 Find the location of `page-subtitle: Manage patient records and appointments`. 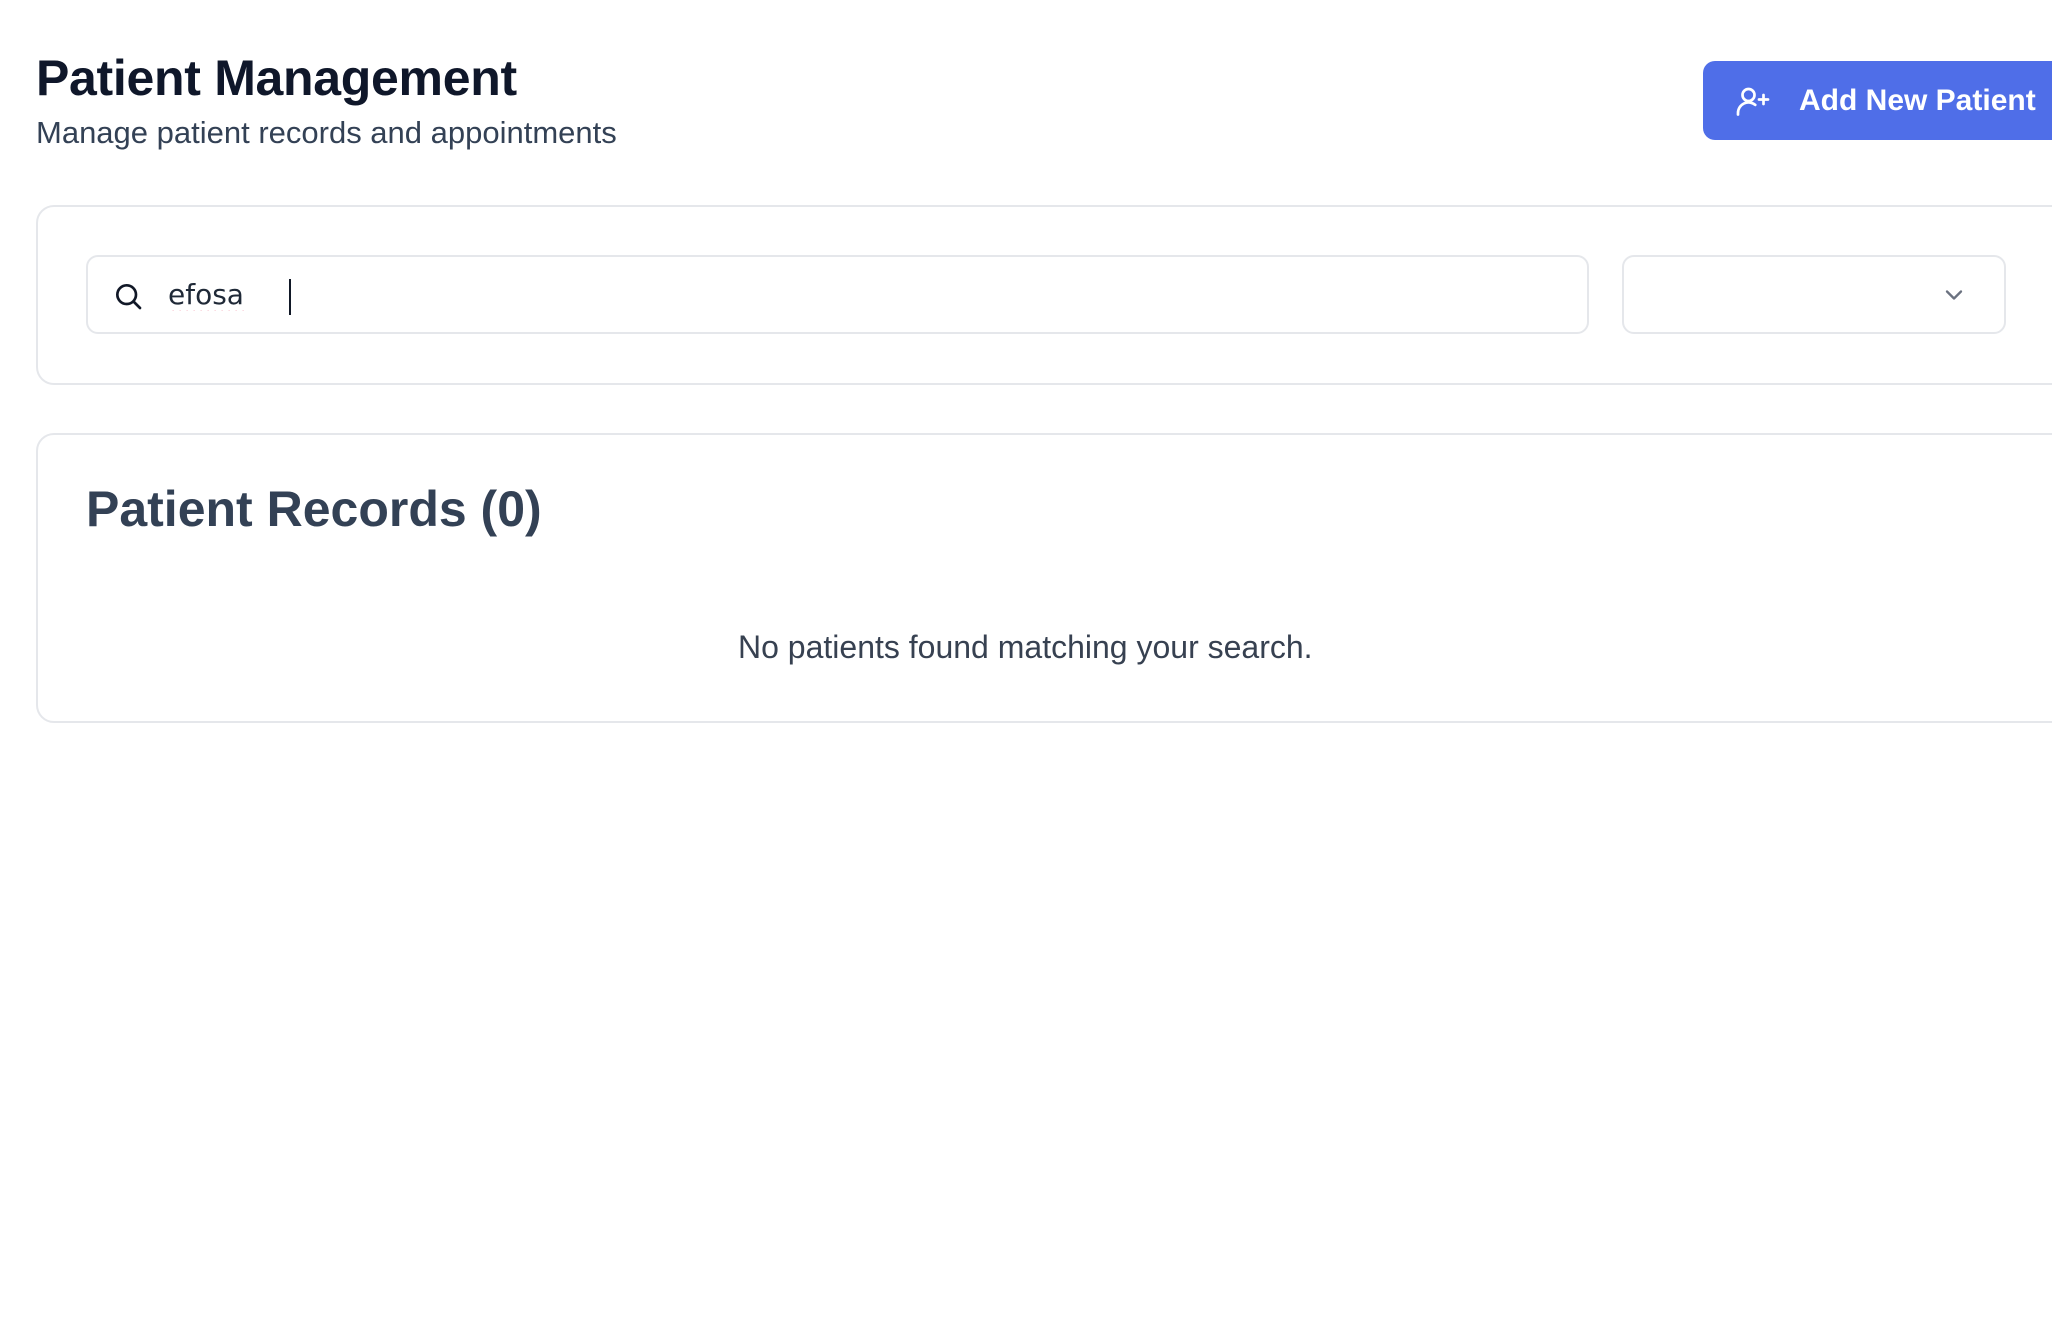

page-subtitle: Manage patient records and appointments is located at coordinates (326, 132).